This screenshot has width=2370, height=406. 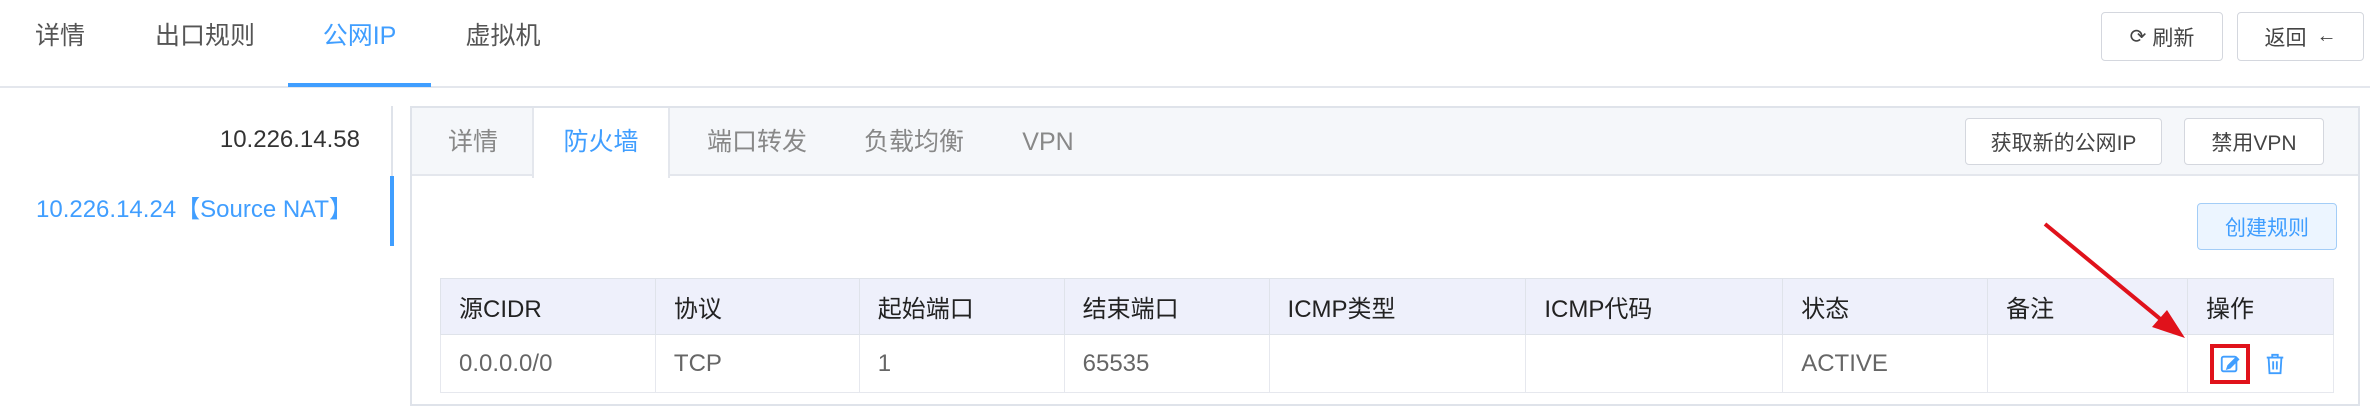 What do you see at coordinates (60, 44) in the screenshot?
I see `tab-details: 详情` at bounding box center [60, 44].